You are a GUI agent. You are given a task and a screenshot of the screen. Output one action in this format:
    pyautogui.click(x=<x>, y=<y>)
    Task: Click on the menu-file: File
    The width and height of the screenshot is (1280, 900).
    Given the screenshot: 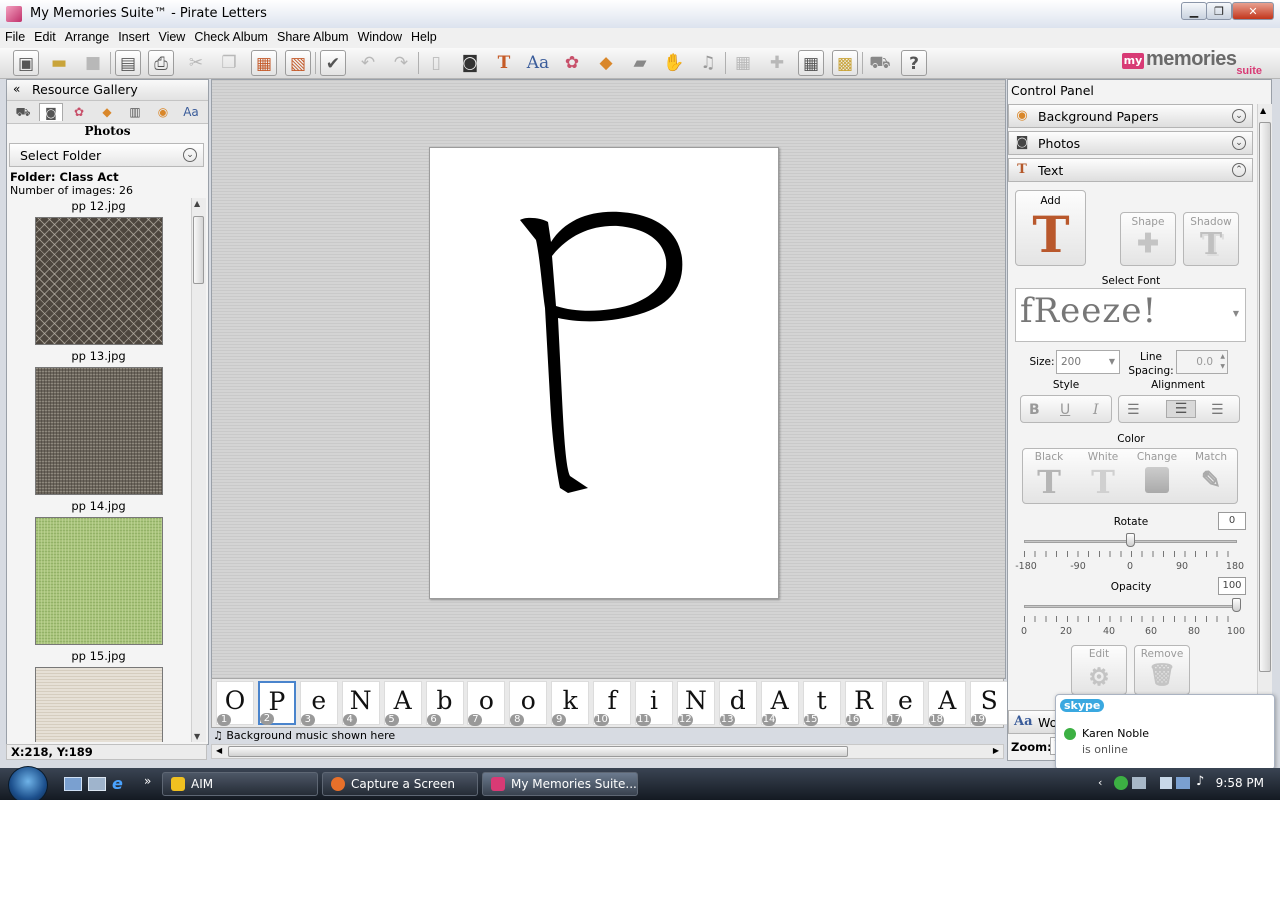 What is the action you would take?
    pyautogui.click(x=14, y=36)
    